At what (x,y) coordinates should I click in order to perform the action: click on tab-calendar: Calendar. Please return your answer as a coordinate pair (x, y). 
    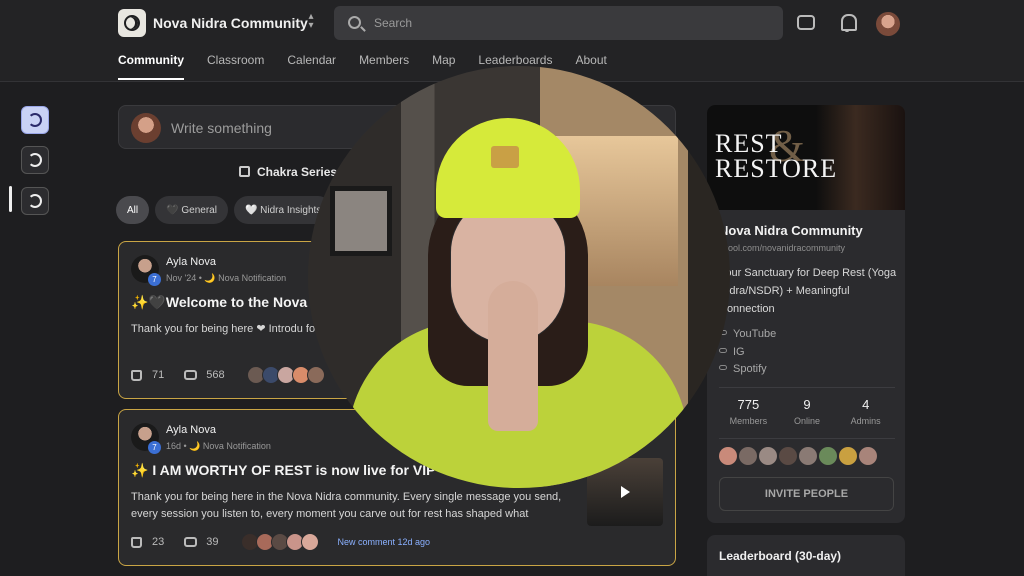
    Looking at the image, I should click on (311, 66).